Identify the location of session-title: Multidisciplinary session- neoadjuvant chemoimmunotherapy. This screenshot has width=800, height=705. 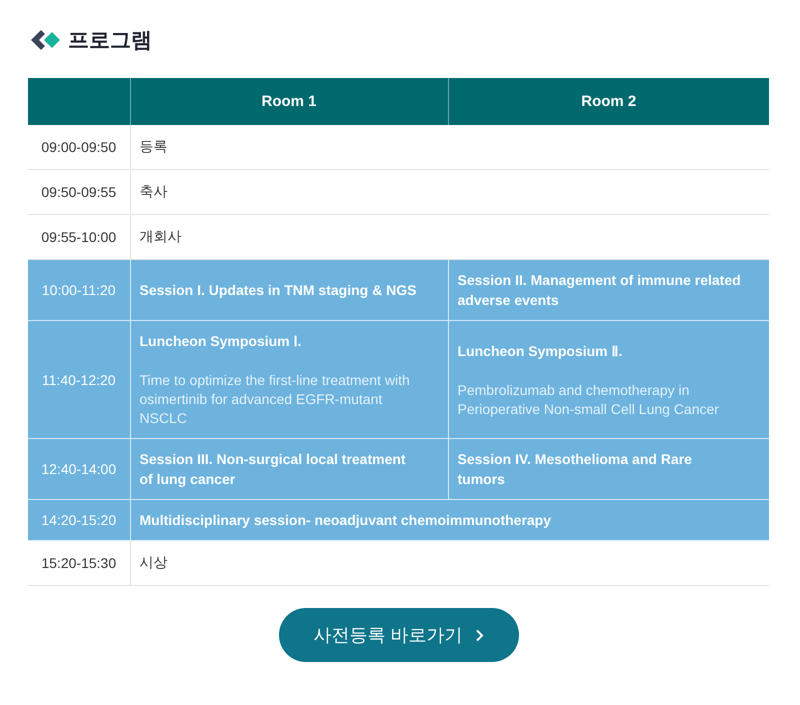
(346, 520).